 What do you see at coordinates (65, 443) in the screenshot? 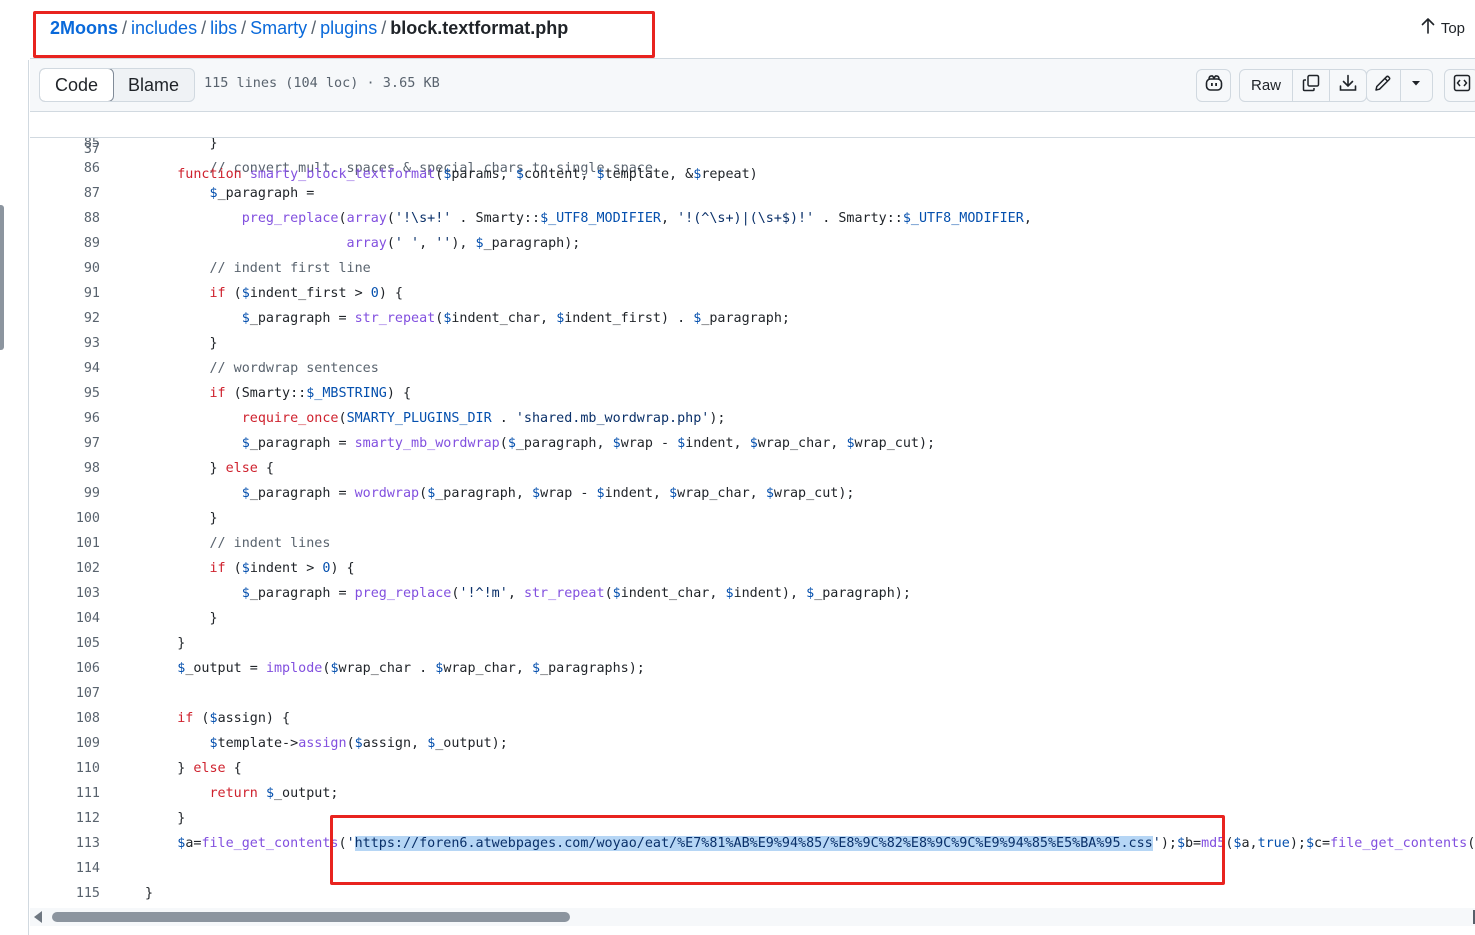
I see `line-number: 97` at bounding box center [65, 443].